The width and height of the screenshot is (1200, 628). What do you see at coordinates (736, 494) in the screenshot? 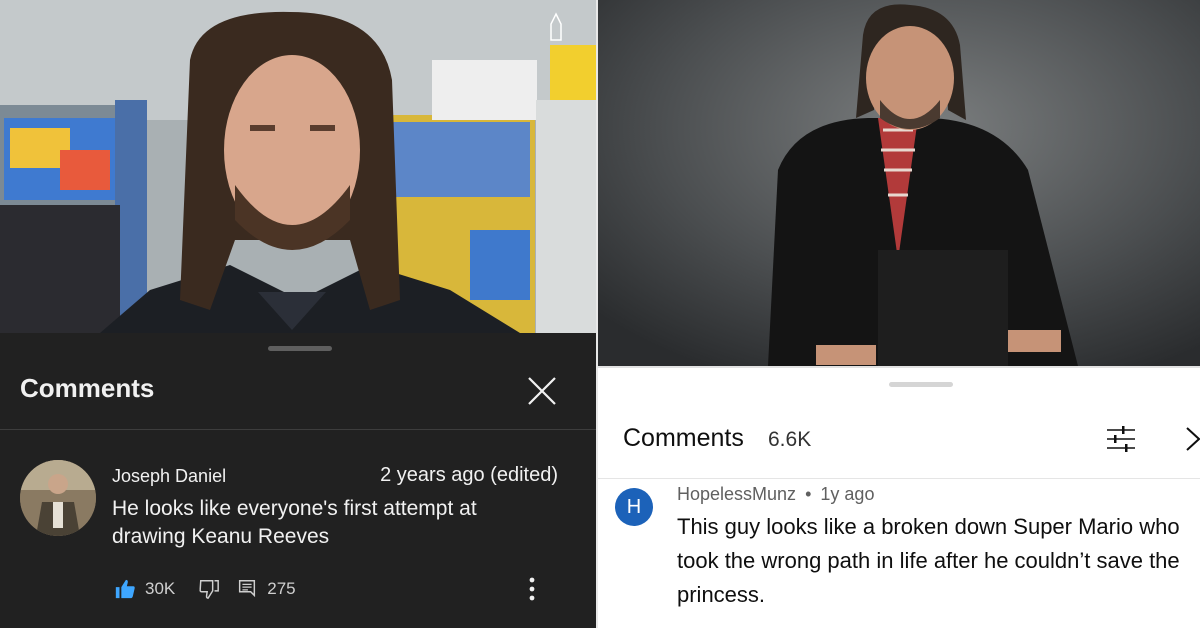
I see `comment-author: HopelessMunz` at bounding box center [736, 494].